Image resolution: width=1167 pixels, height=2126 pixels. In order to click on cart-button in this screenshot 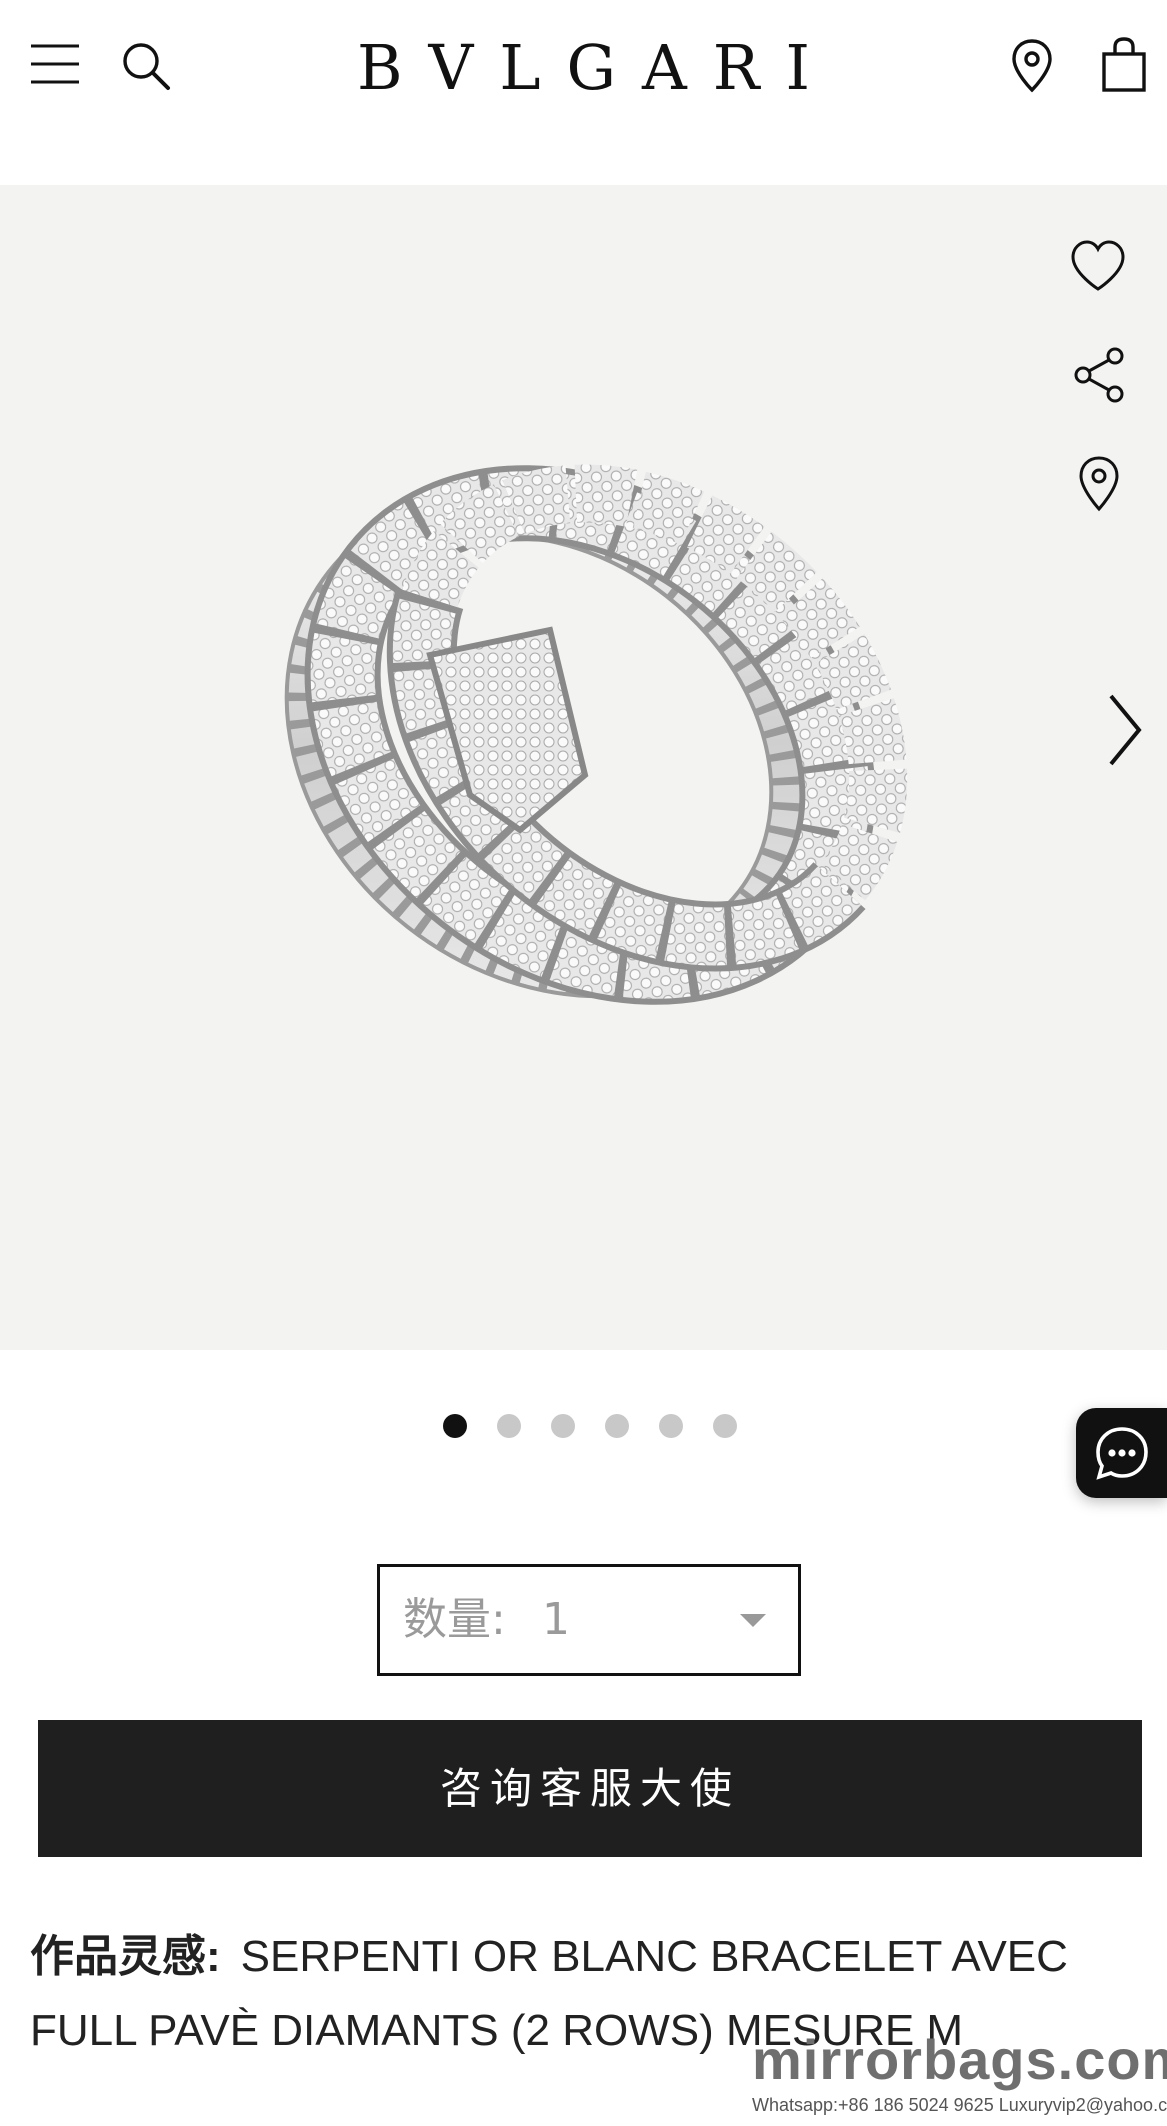, I will do `click(1124, 65)`.